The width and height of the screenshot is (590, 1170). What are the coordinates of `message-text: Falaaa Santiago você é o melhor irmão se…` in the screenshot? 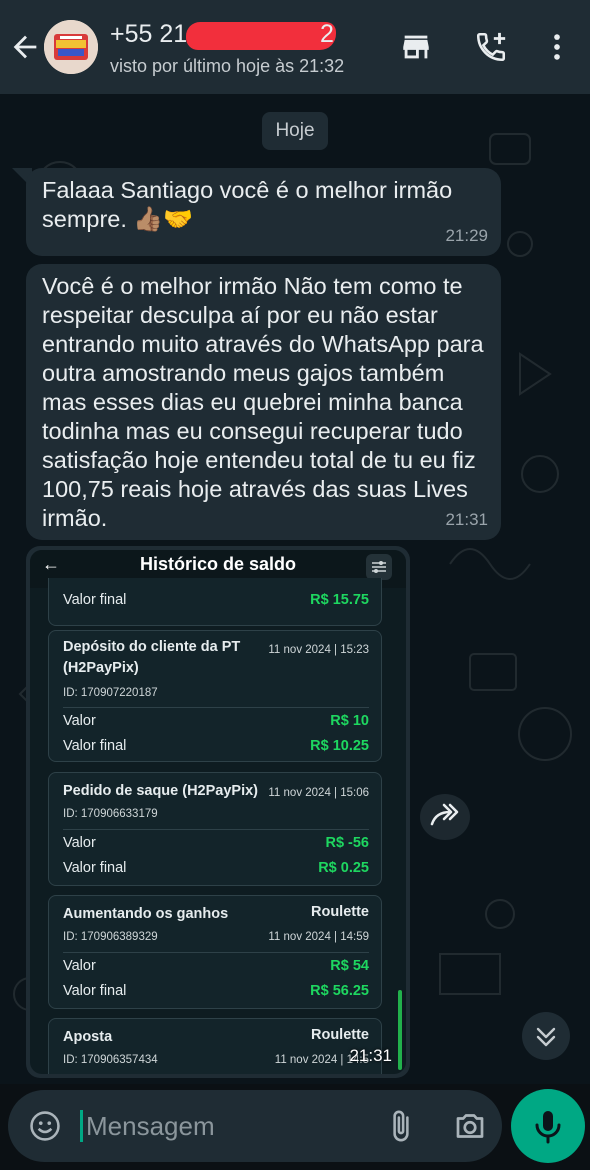 It's located at (247, 204).